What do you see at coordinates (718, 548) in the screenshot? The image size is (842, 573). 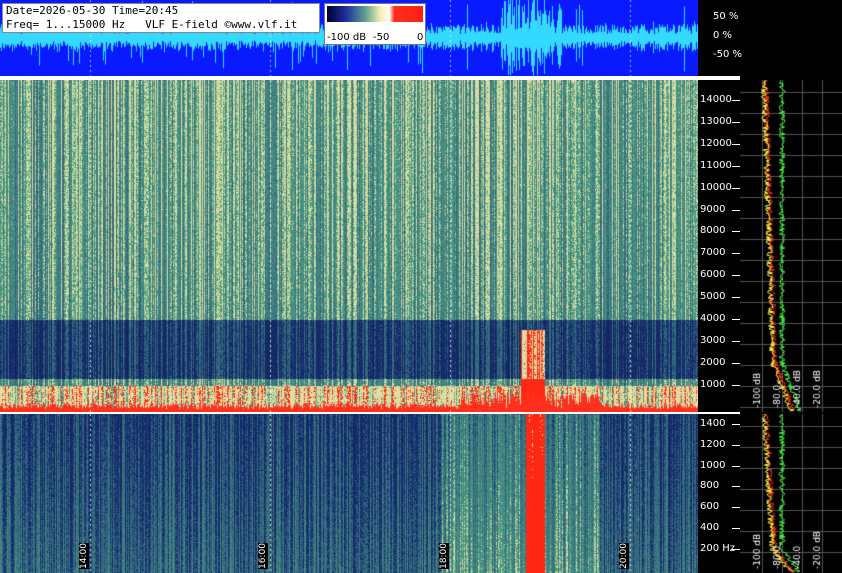 I see `freq-tick-label: 200 Hz` at bounding box center [718, 548].